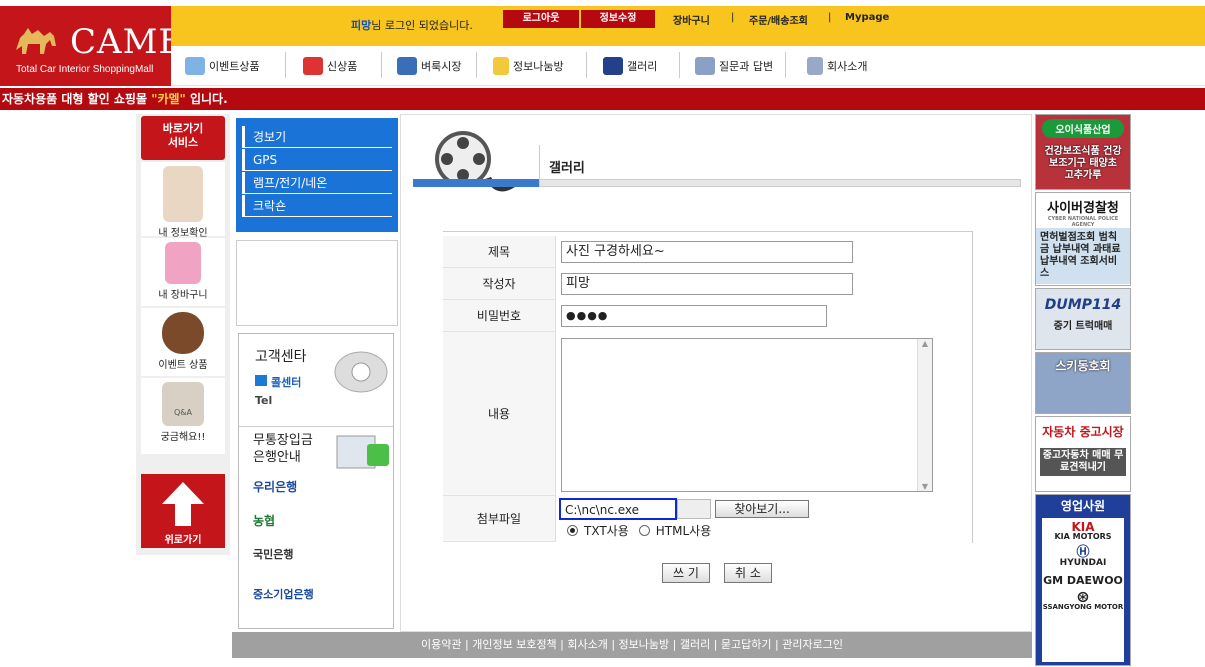 This screenshot has height=667, width=1205. Describe the element at coordinates (691, 19) in the screenshot. I see `cart-link: 장바구니` at that location.